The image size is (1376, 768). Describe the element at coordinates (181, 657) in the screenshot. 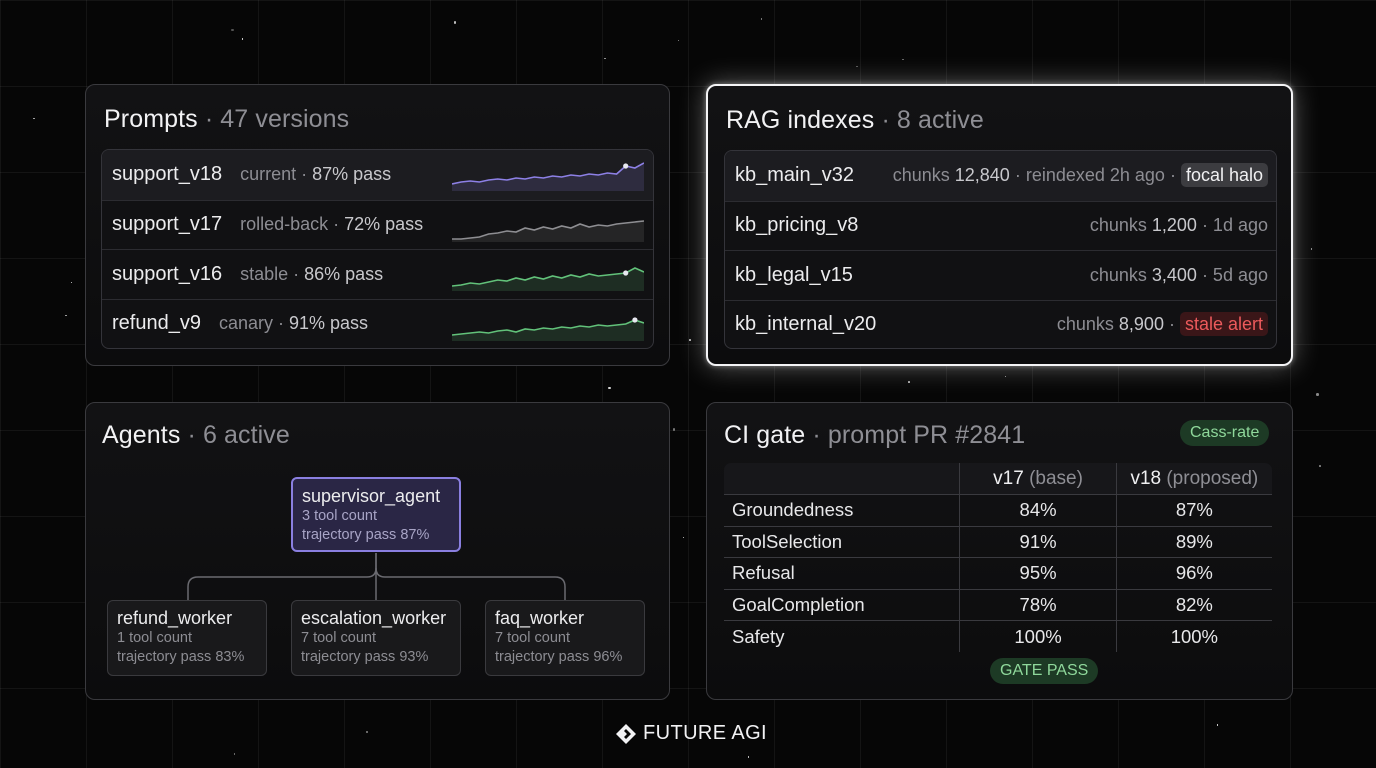

I see `agent-trajectory-pass: trajectory pass 83%` at that location.